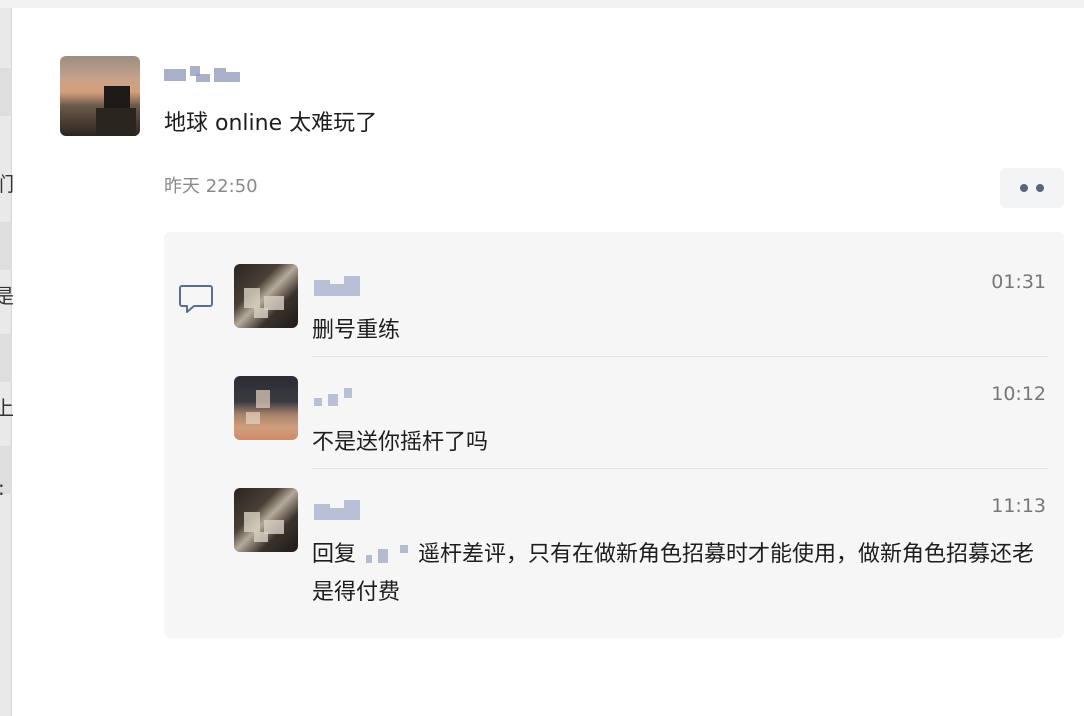 The image size is (1084, 716). What do you see at coordinates (1032, 188) in the screenshot?
I see `more-options-button` at bounding box center [1032, 188].